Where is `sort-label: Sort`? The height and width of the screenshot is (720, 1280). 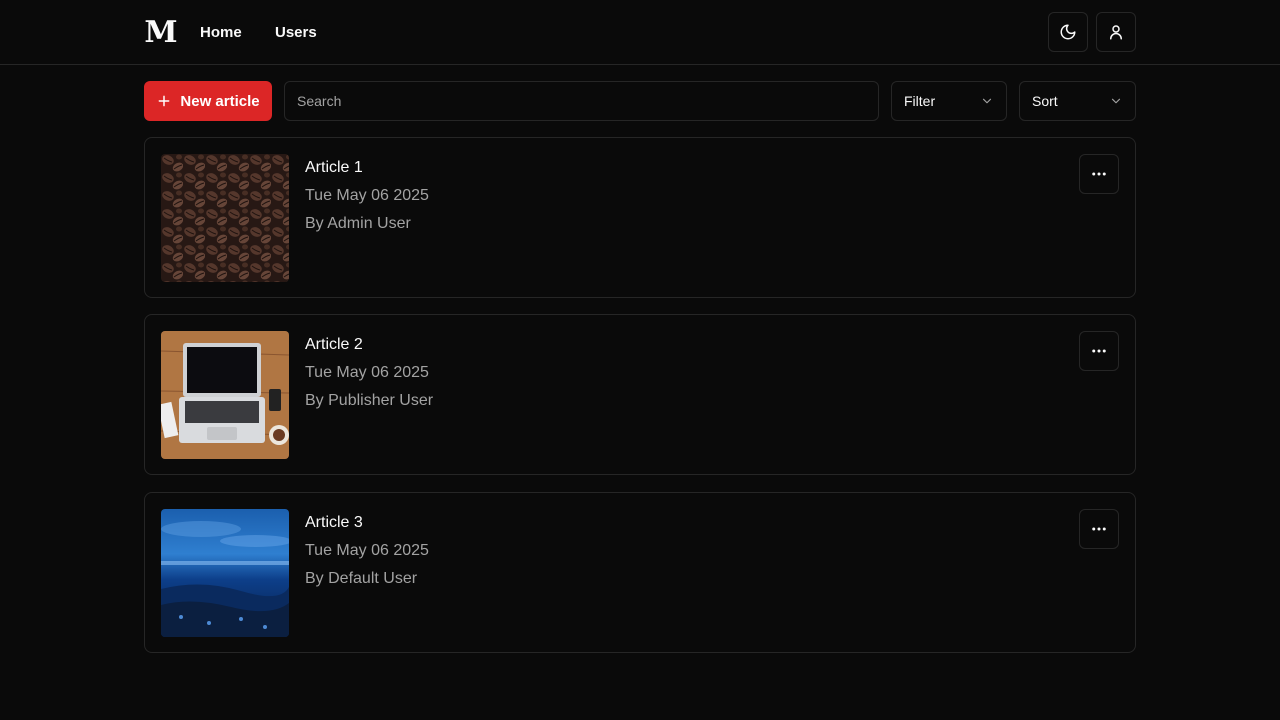 sort-label: Sort is located at coordinates (1045, 101).